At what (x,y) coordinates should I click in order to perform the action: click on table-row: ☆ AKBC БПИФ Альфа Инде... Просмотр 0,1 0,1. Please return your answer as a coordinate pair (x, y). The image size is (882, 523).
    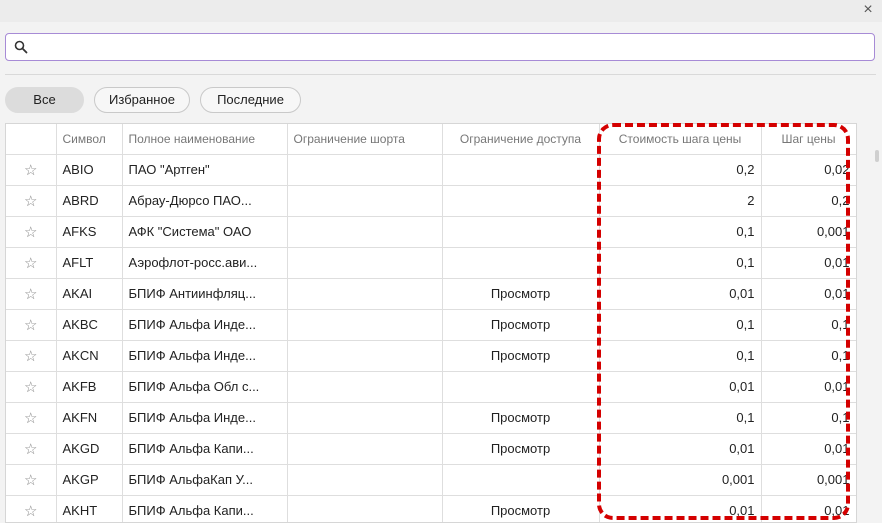
    Looking at the image, I should click on (431, 325).